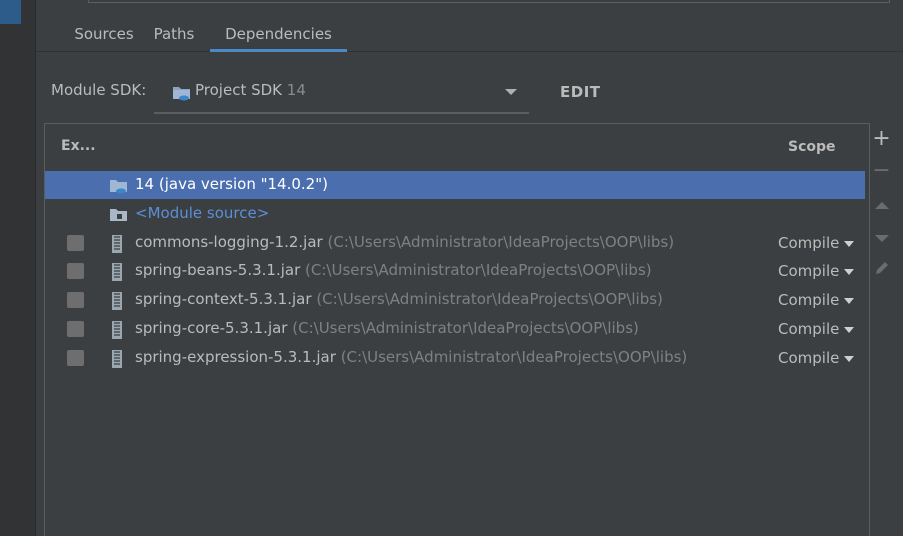 This screenshot has width=903, height=536. I want to click on dependency-name: 14 (java version "14.0.2"), so click(231, 184).